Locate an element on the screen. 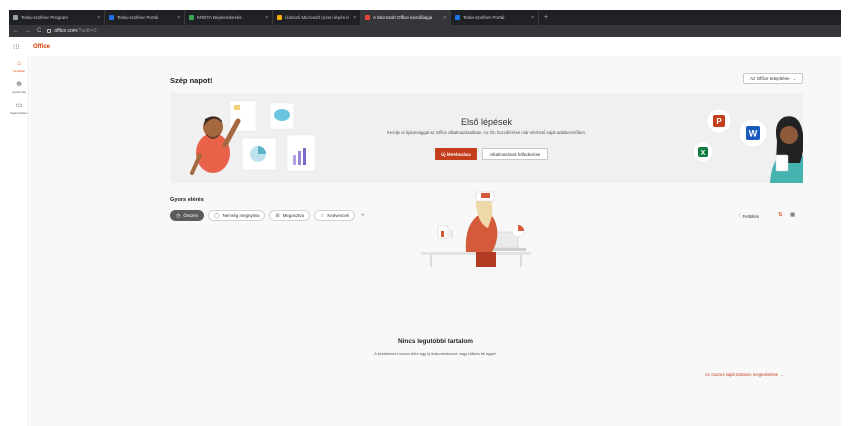 This screenshot has width=850, height=426. quick-access-heading: Gyors elérés is located at coordinates (187, 200).